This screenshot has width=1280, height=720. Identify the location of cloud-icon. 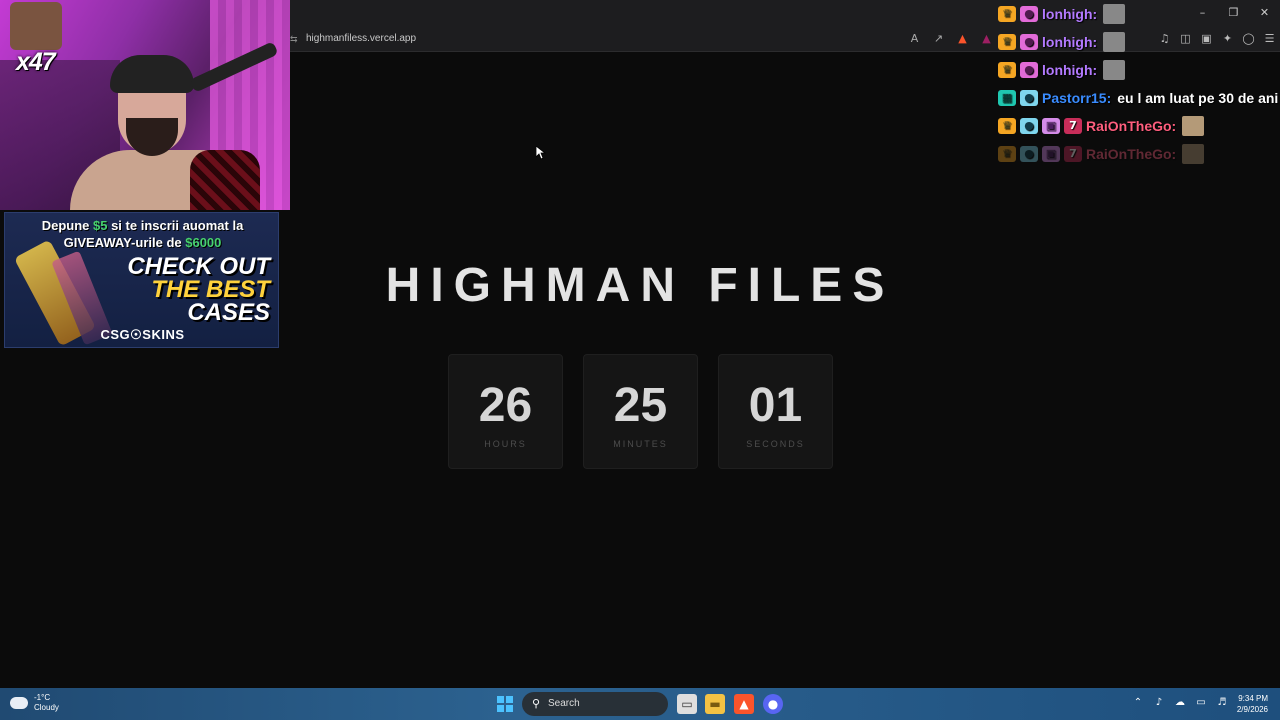
(19, 703).